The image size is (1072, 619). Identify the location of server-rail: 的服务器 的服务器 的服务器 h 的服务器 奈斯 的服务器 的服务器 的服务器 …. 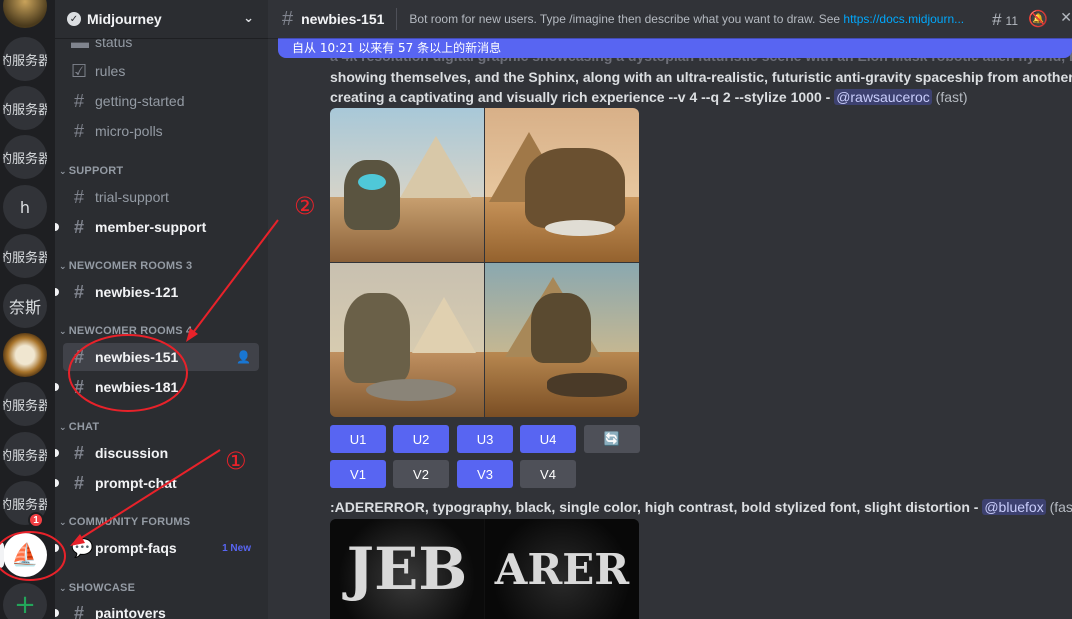
(27, 309).